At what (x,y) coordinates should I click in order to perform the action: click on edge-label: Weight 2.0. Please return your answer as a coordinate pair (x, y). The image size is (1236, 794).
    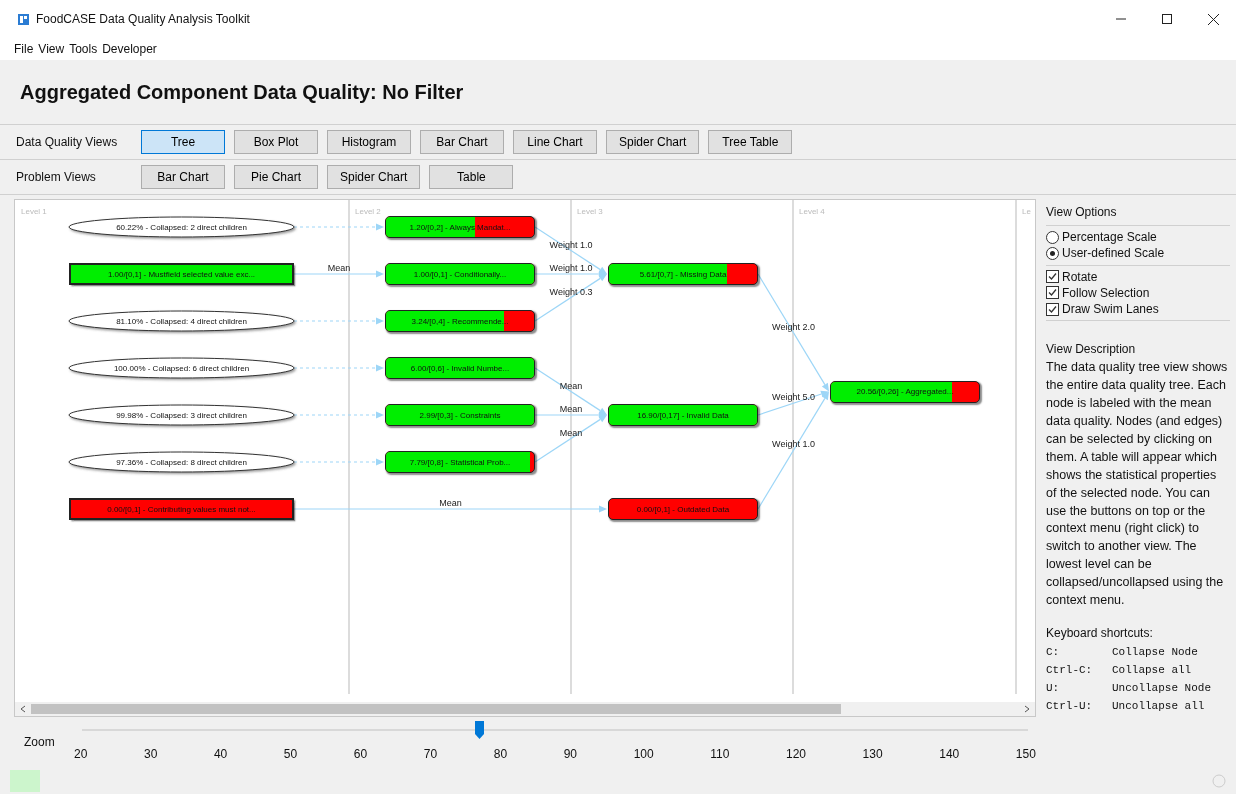
    Looking at the image, I should click on (793, 326).